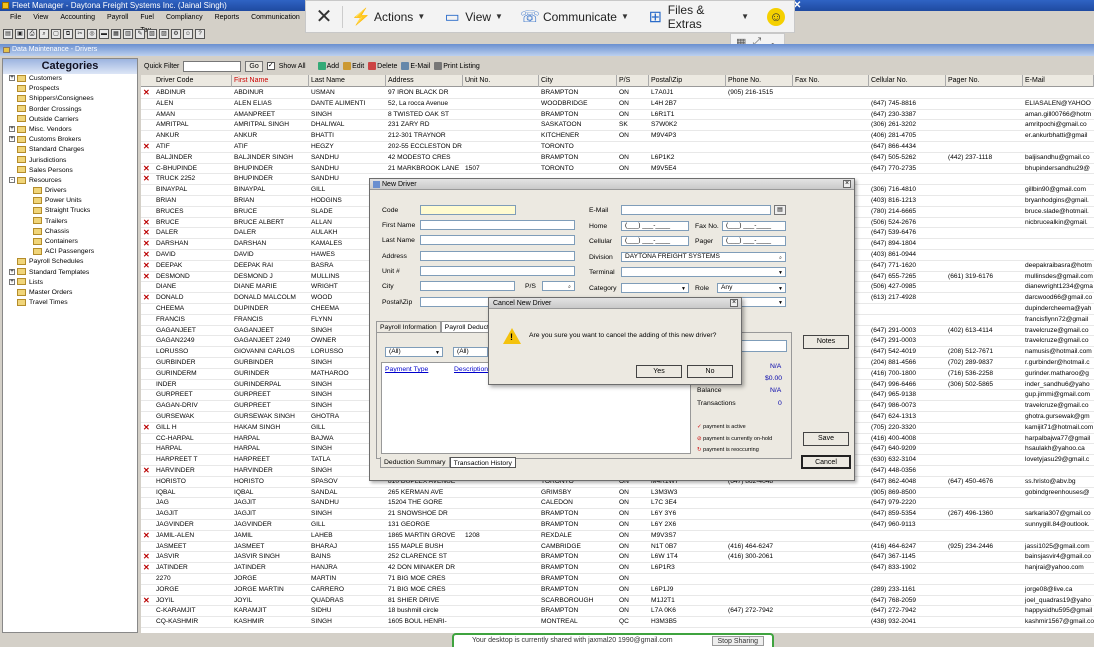 The width and height of the screenshot is (1094, 647). What do you see at coordinates (44, 34) in the screenshot?
I see `search-icon: ⌕` at bounding box center [44, 34].